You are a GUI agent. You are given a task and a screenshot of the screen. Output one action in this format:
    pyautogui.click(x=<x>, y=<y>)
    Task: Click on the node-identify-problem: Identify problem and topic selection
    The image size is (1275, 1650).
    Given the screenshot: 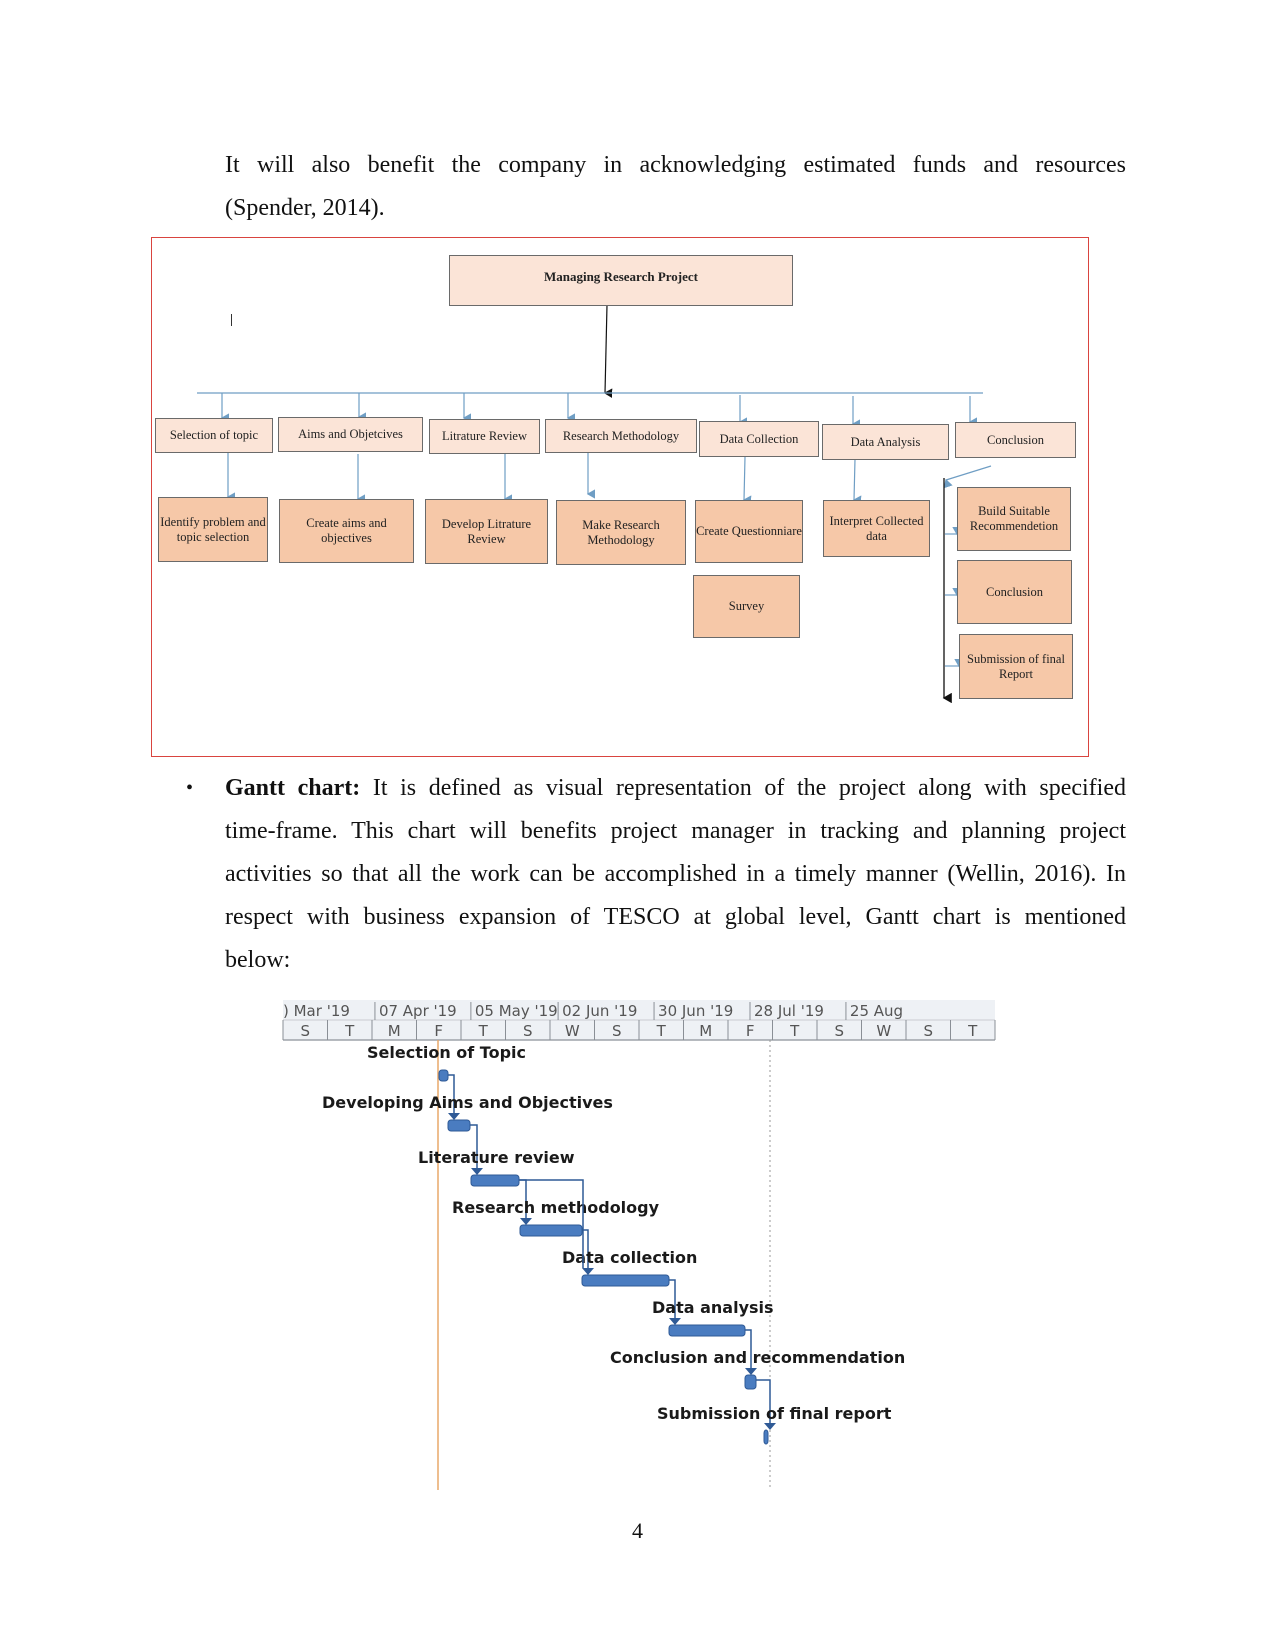 What is the action you would take?
    pyautogui.click(x=213, y=529)
    